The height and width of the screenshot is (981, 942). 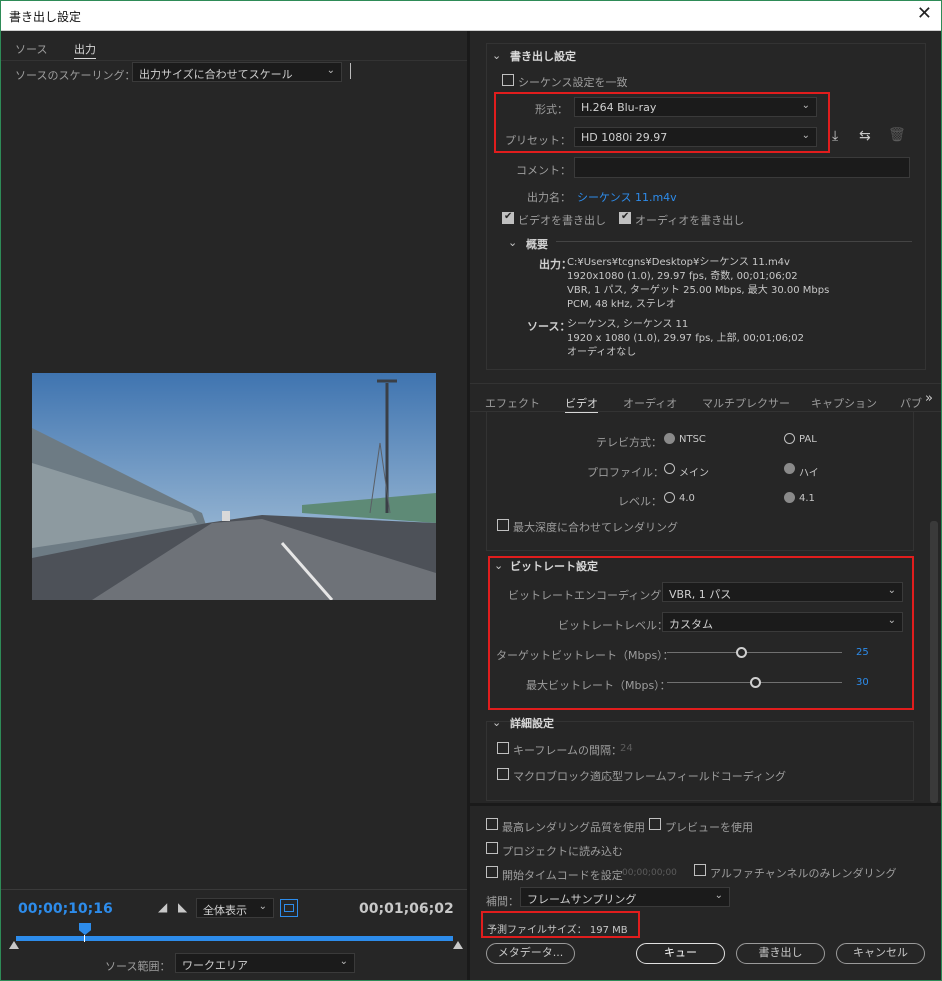 I want to click on export-audio-checkbox, so click(x=625, y=217).